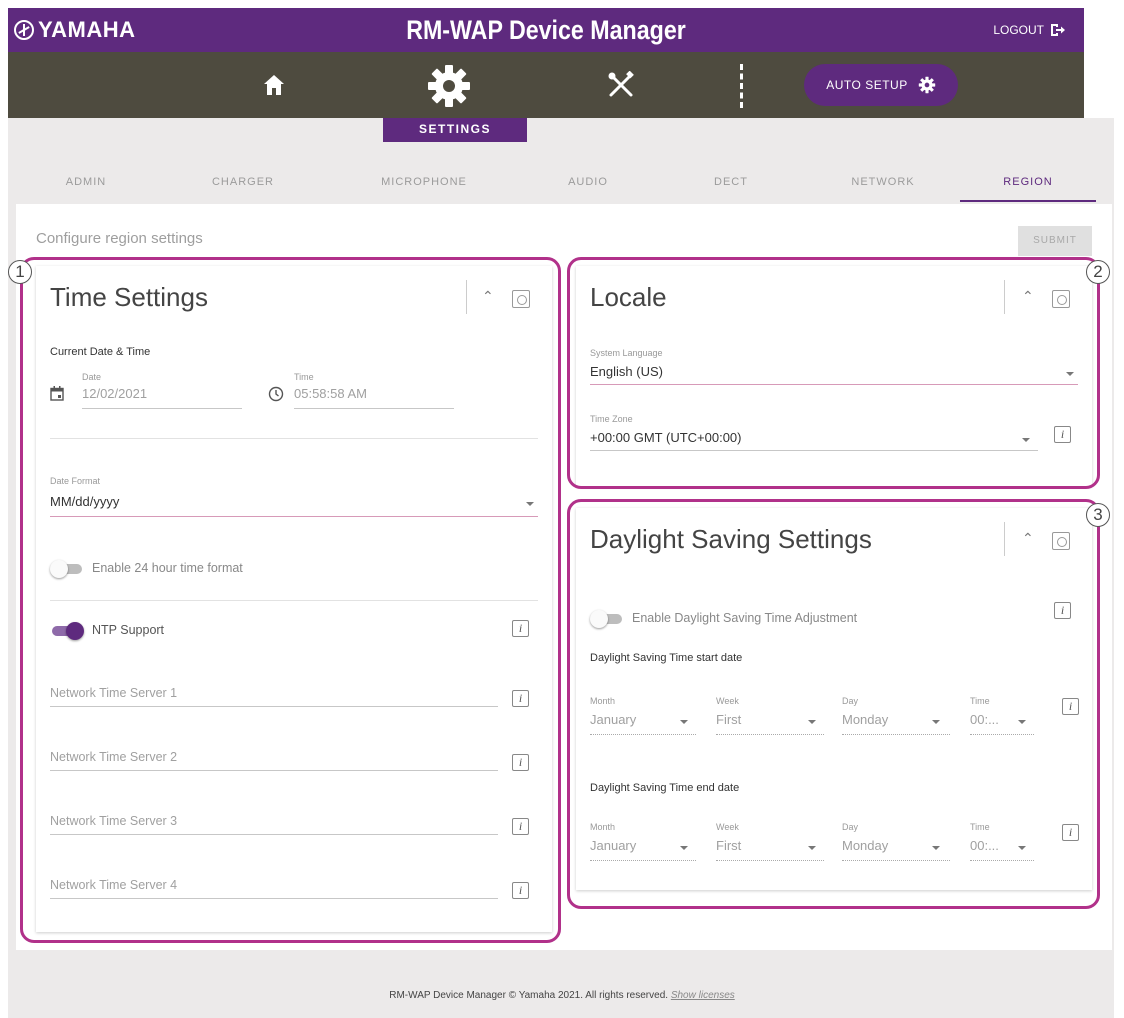 This screenshot has width=1124, height=1018. What do you see at coordinates (20, 272) in the screenshot?
I see `callout-marker-1: 1` at bounding box center [20, 272].